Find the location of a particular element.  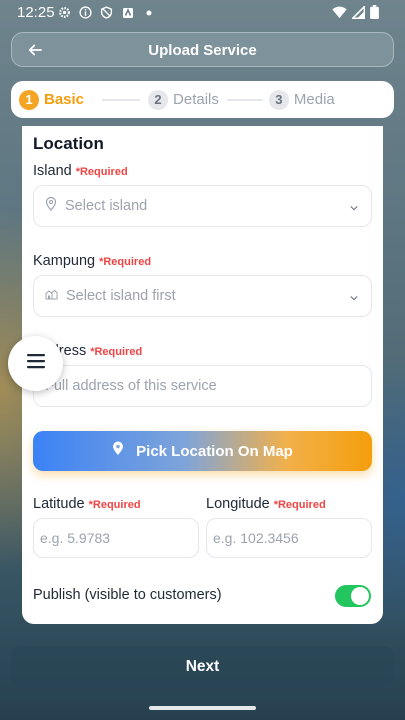

latitude-label-text: Latitude is located at coordinates (59, 504).